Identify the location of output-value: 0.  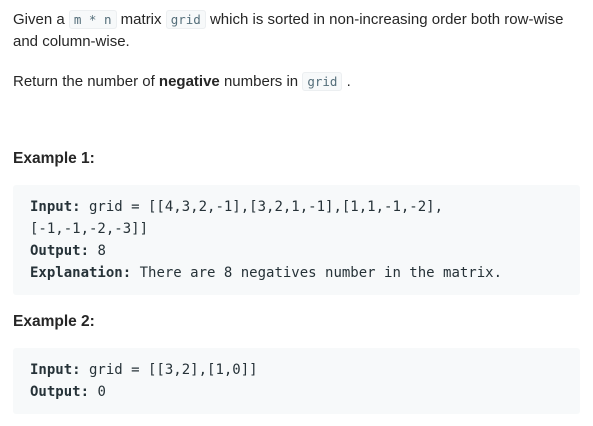
(97, 392).